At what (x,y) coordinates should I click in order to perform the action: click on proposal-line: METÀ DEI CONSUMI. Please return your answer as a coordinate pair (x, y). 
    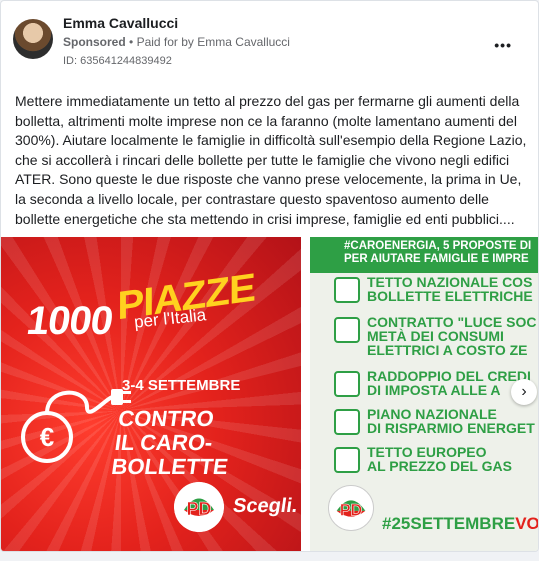
    Looking at the image, I should click on (435, 336).